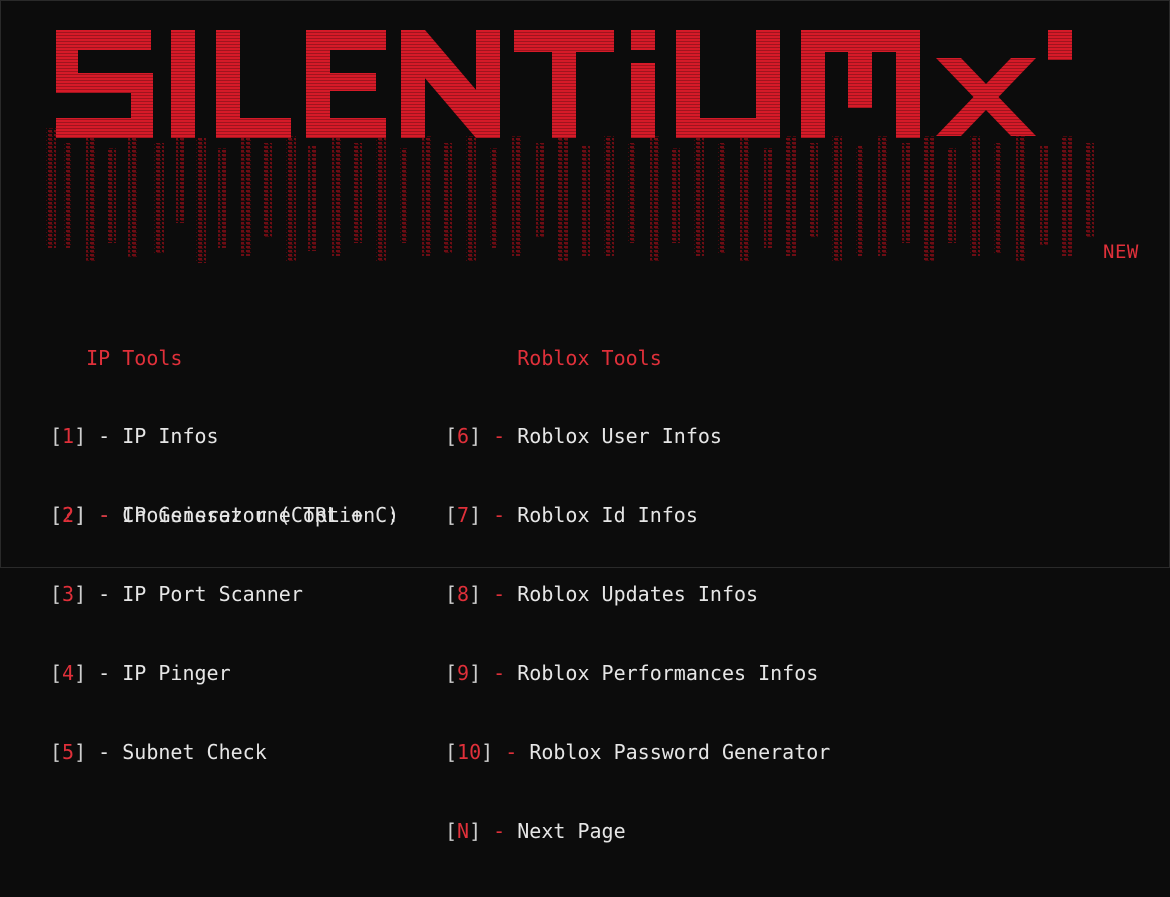 The image size is (1170, 897). Describe the element at coordinates (564, 84) in the screenshot. I see `logo-letters` at that location.